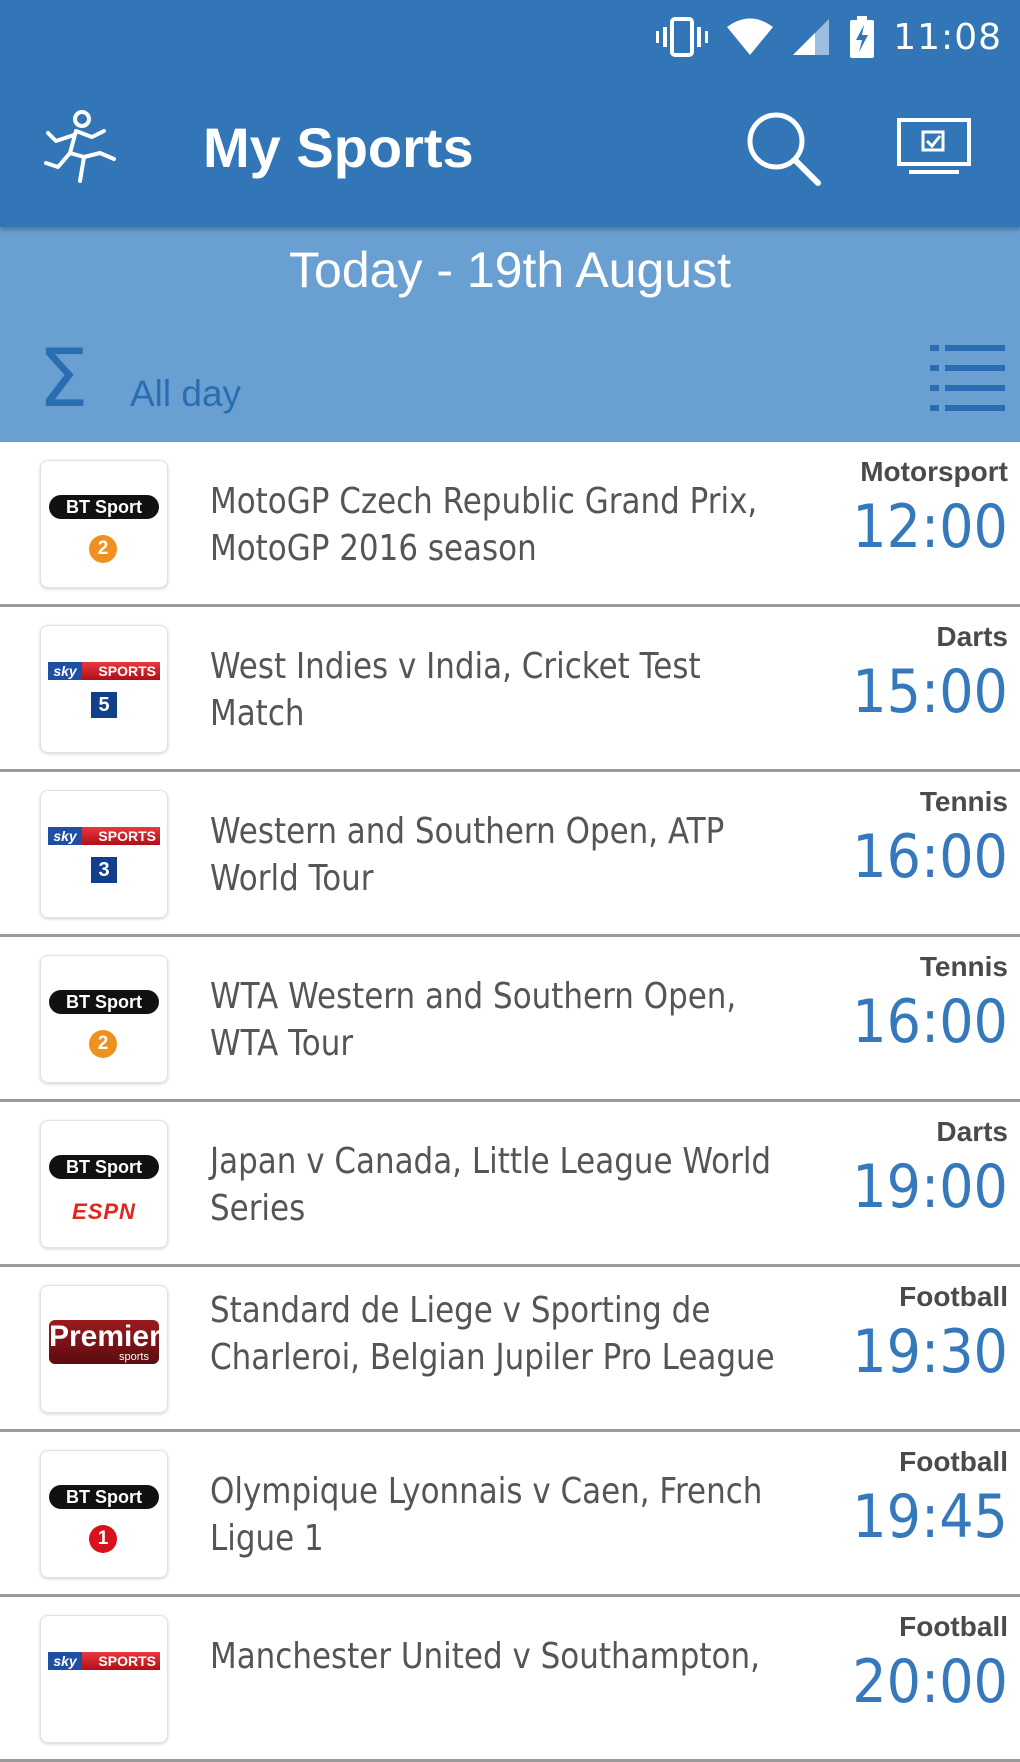 The height and width of the screenshot is (1762, 1020). I want to click on status-icons: 11:08, so click(828, 37).